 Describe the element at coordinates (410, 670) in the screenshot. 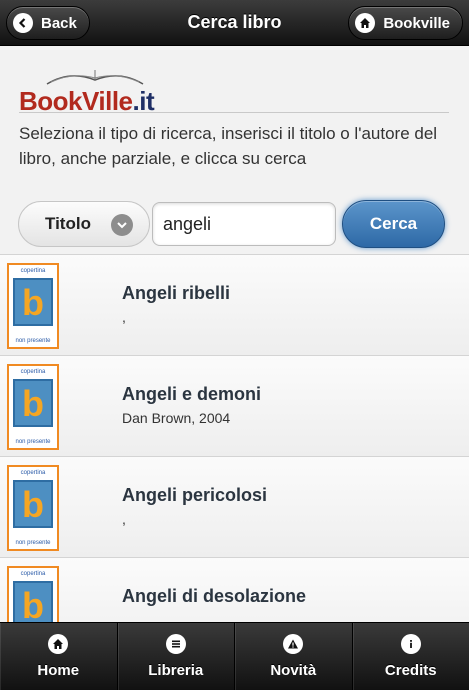

I see `tab-label: Credits` at that location.